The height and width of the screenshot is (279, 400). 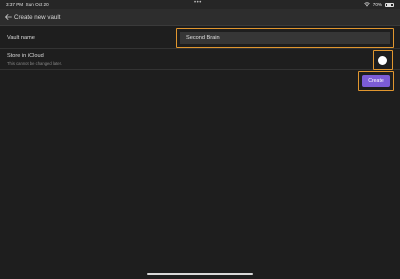 What do you see at coordinates (37, 4) in the screenshot?
I see `status-date: Sun Oct 20` at bounding box center [37, 4].